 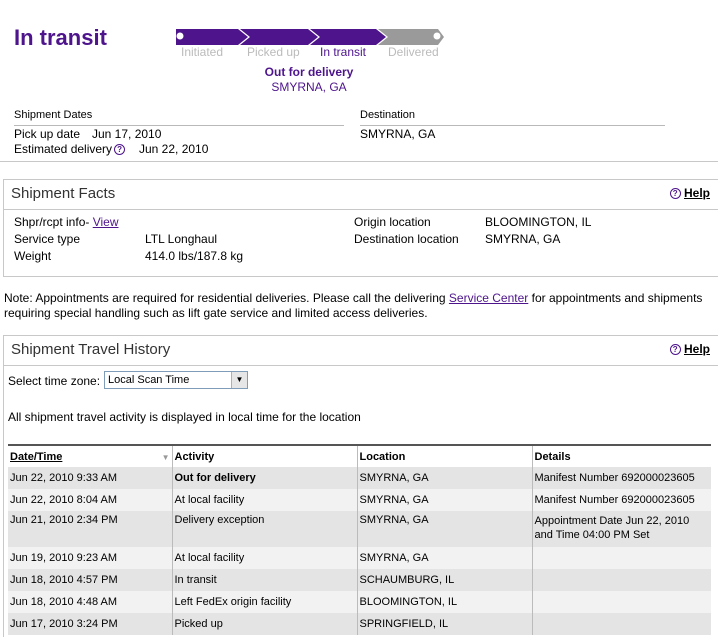 I want to click on cell-activity: In transit, so click(x=264, y=580).